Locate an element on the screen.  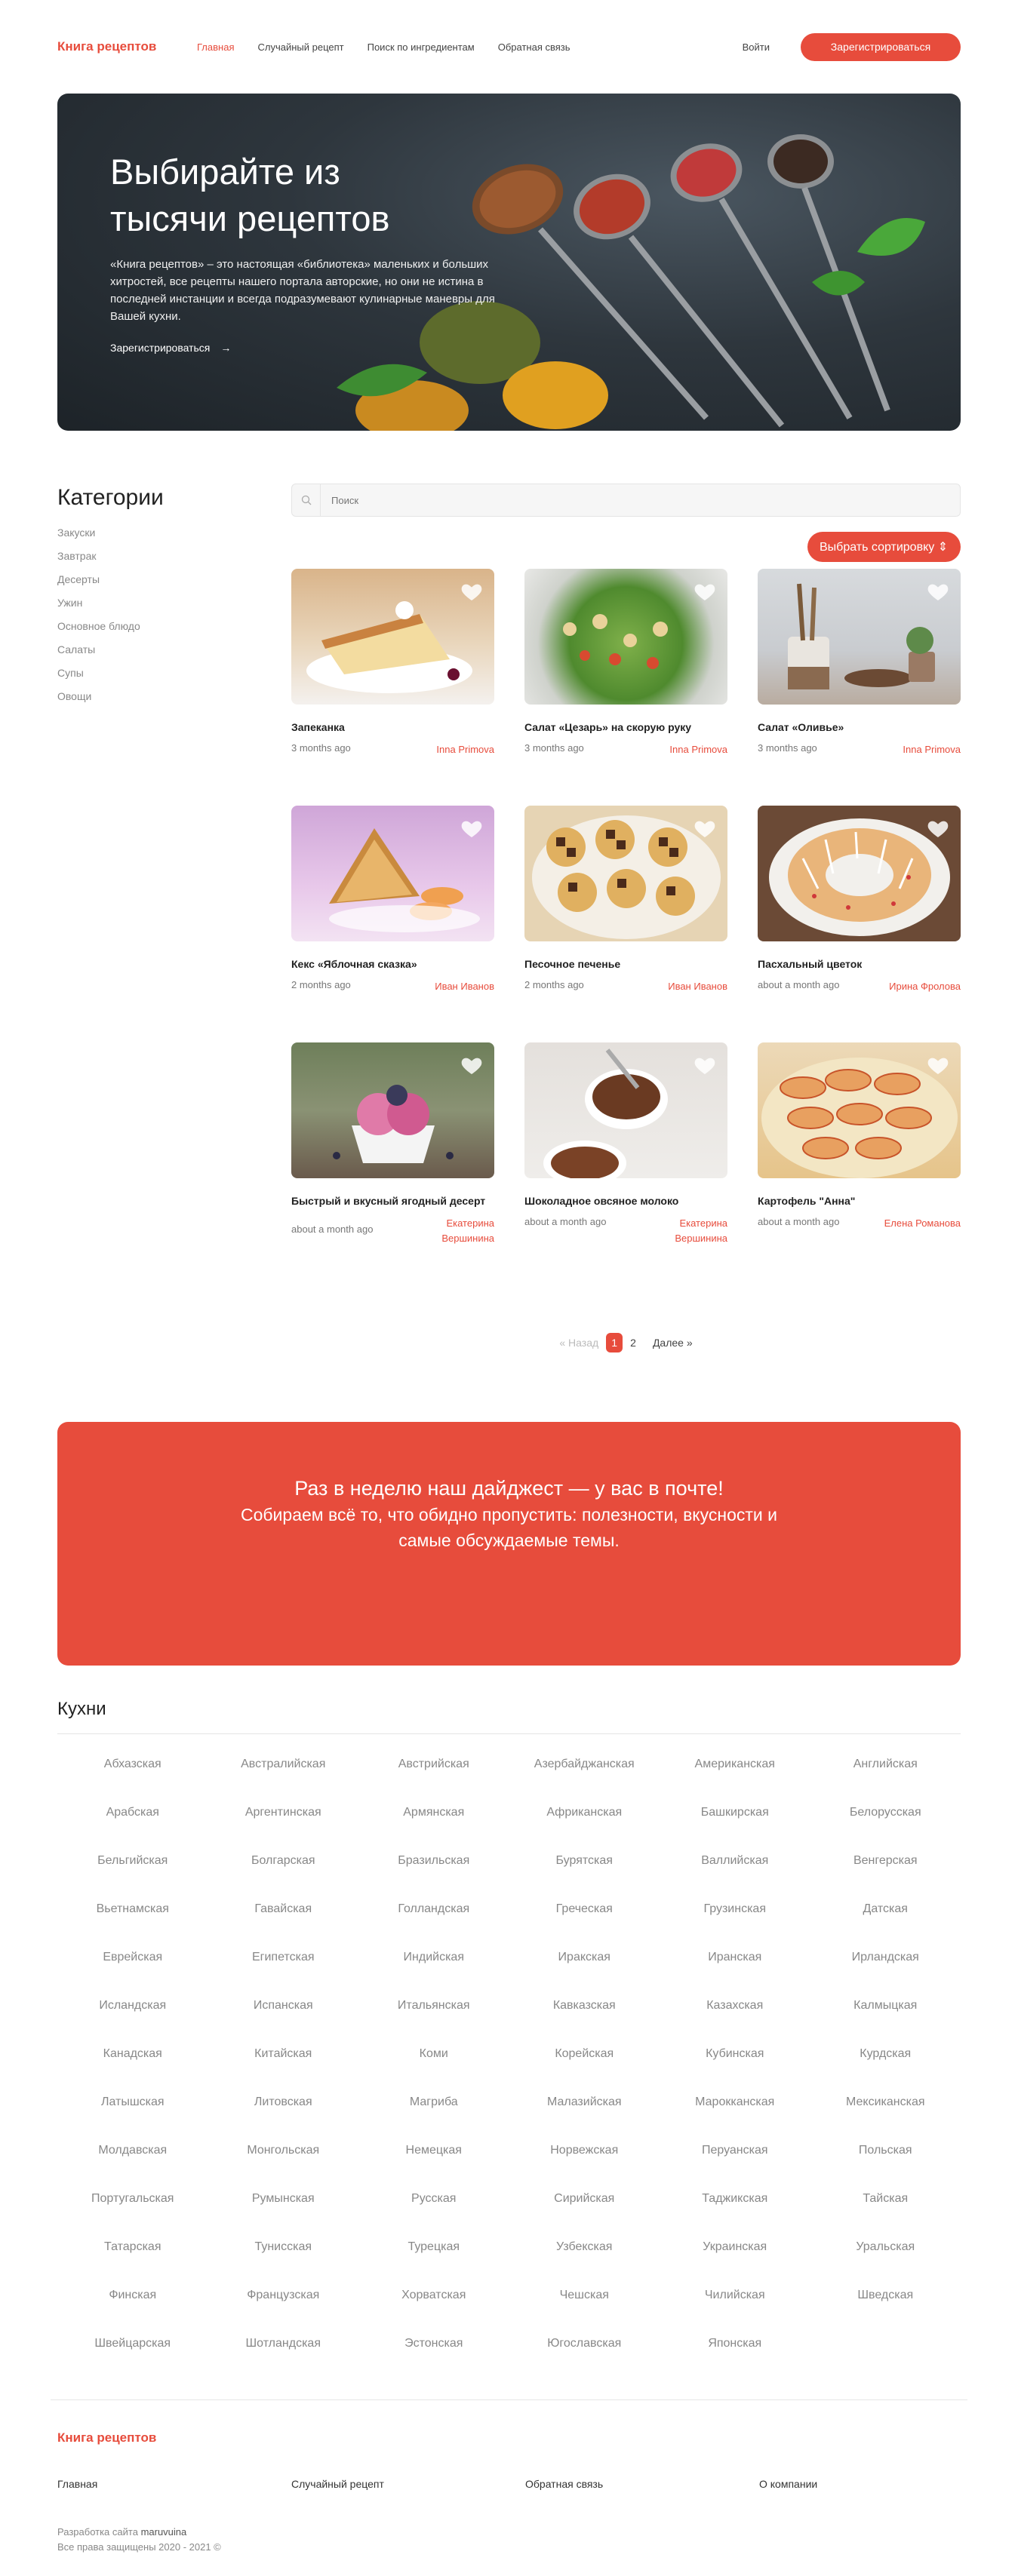
footer-link-home: Главная is located at coordinates (174, 2484).